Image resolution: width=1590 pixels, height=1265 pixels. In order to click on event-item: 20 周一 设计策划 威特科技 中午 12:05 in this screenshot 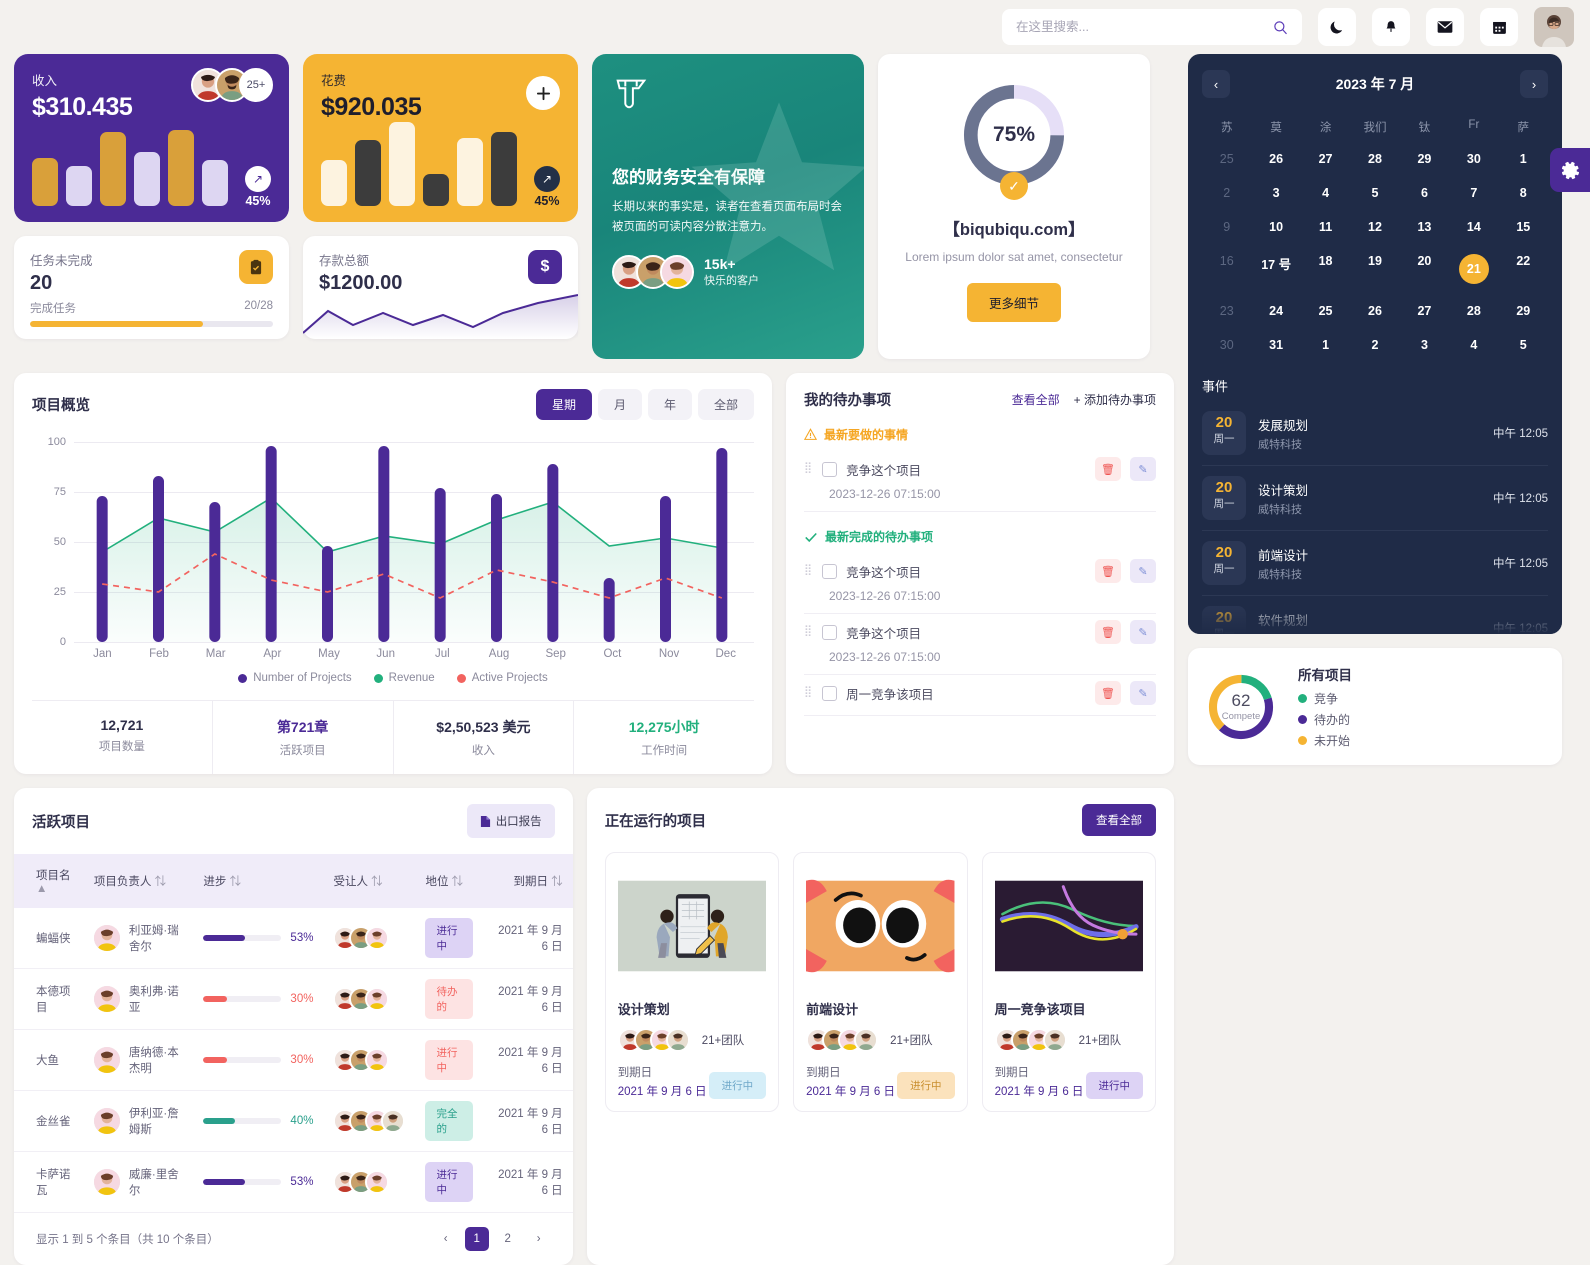, I will do `click(1375, 498)`.